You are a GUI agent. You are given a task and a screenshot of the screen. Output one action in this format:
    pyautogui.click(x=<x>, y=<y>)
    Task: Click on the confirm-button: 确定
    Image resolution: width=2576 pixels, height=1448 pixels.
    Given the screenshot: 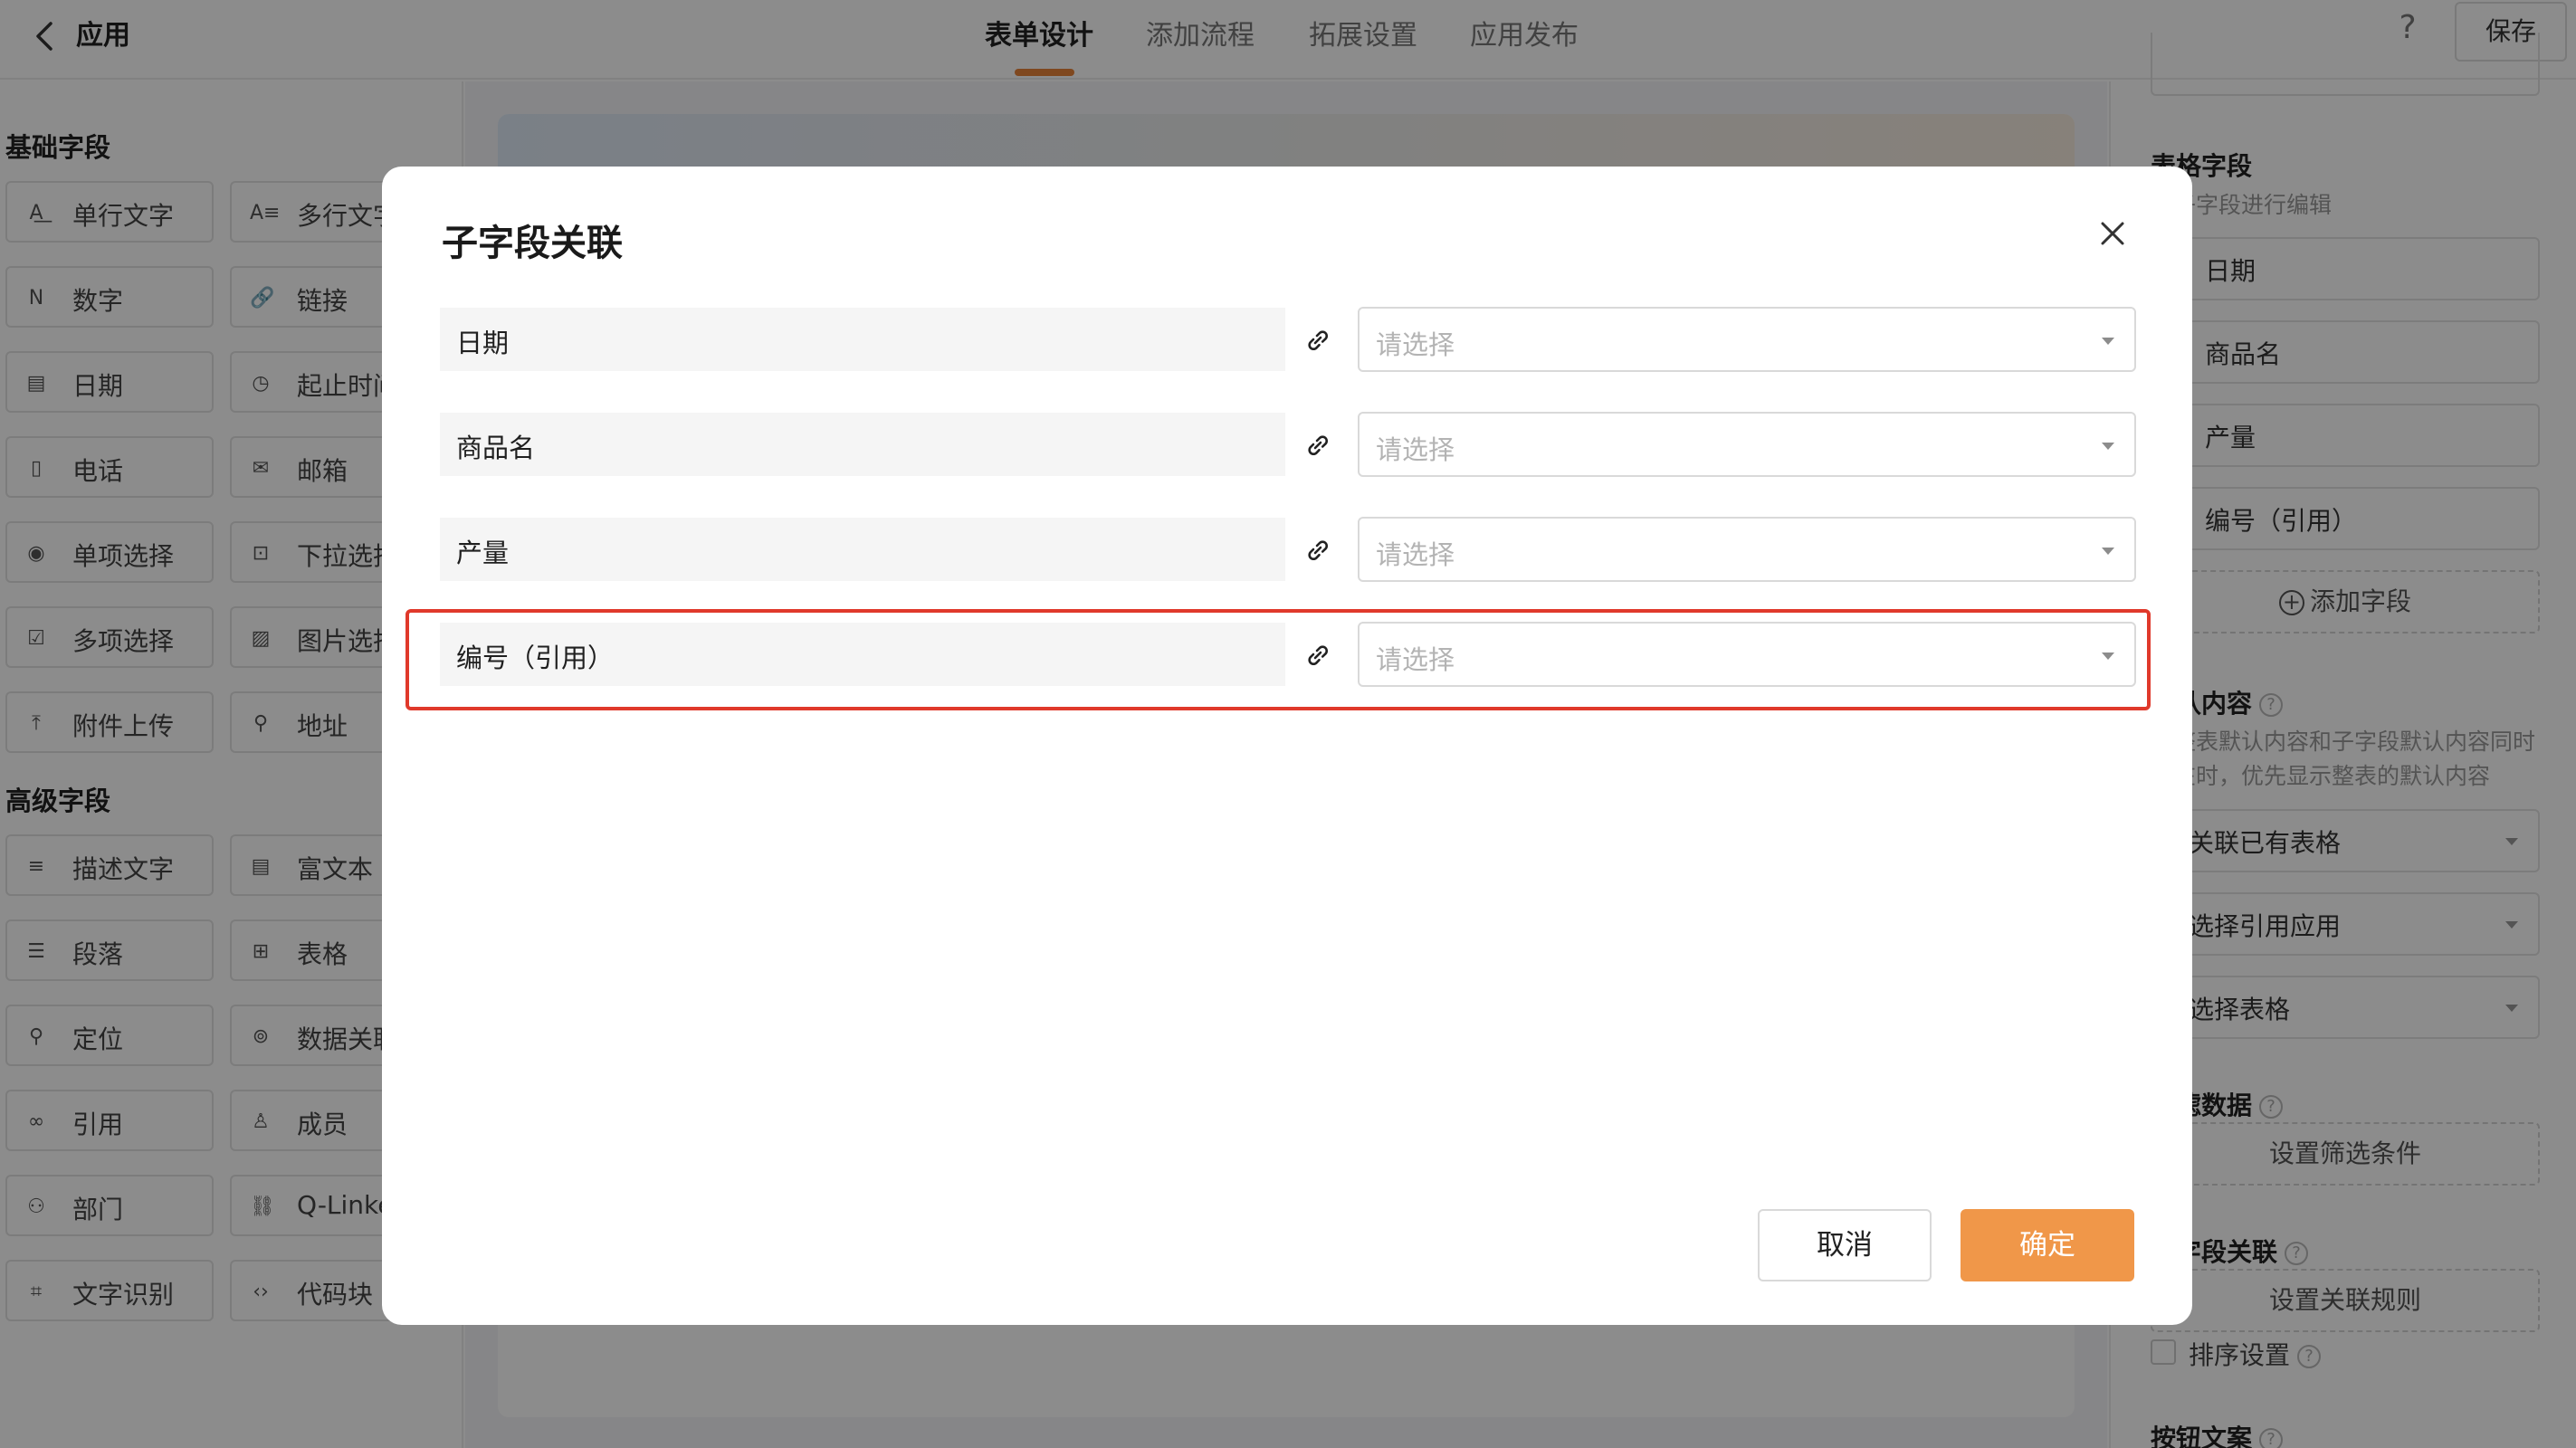 What is the action you would take?
    pyautogui.click(x=2048, y=1245)
    